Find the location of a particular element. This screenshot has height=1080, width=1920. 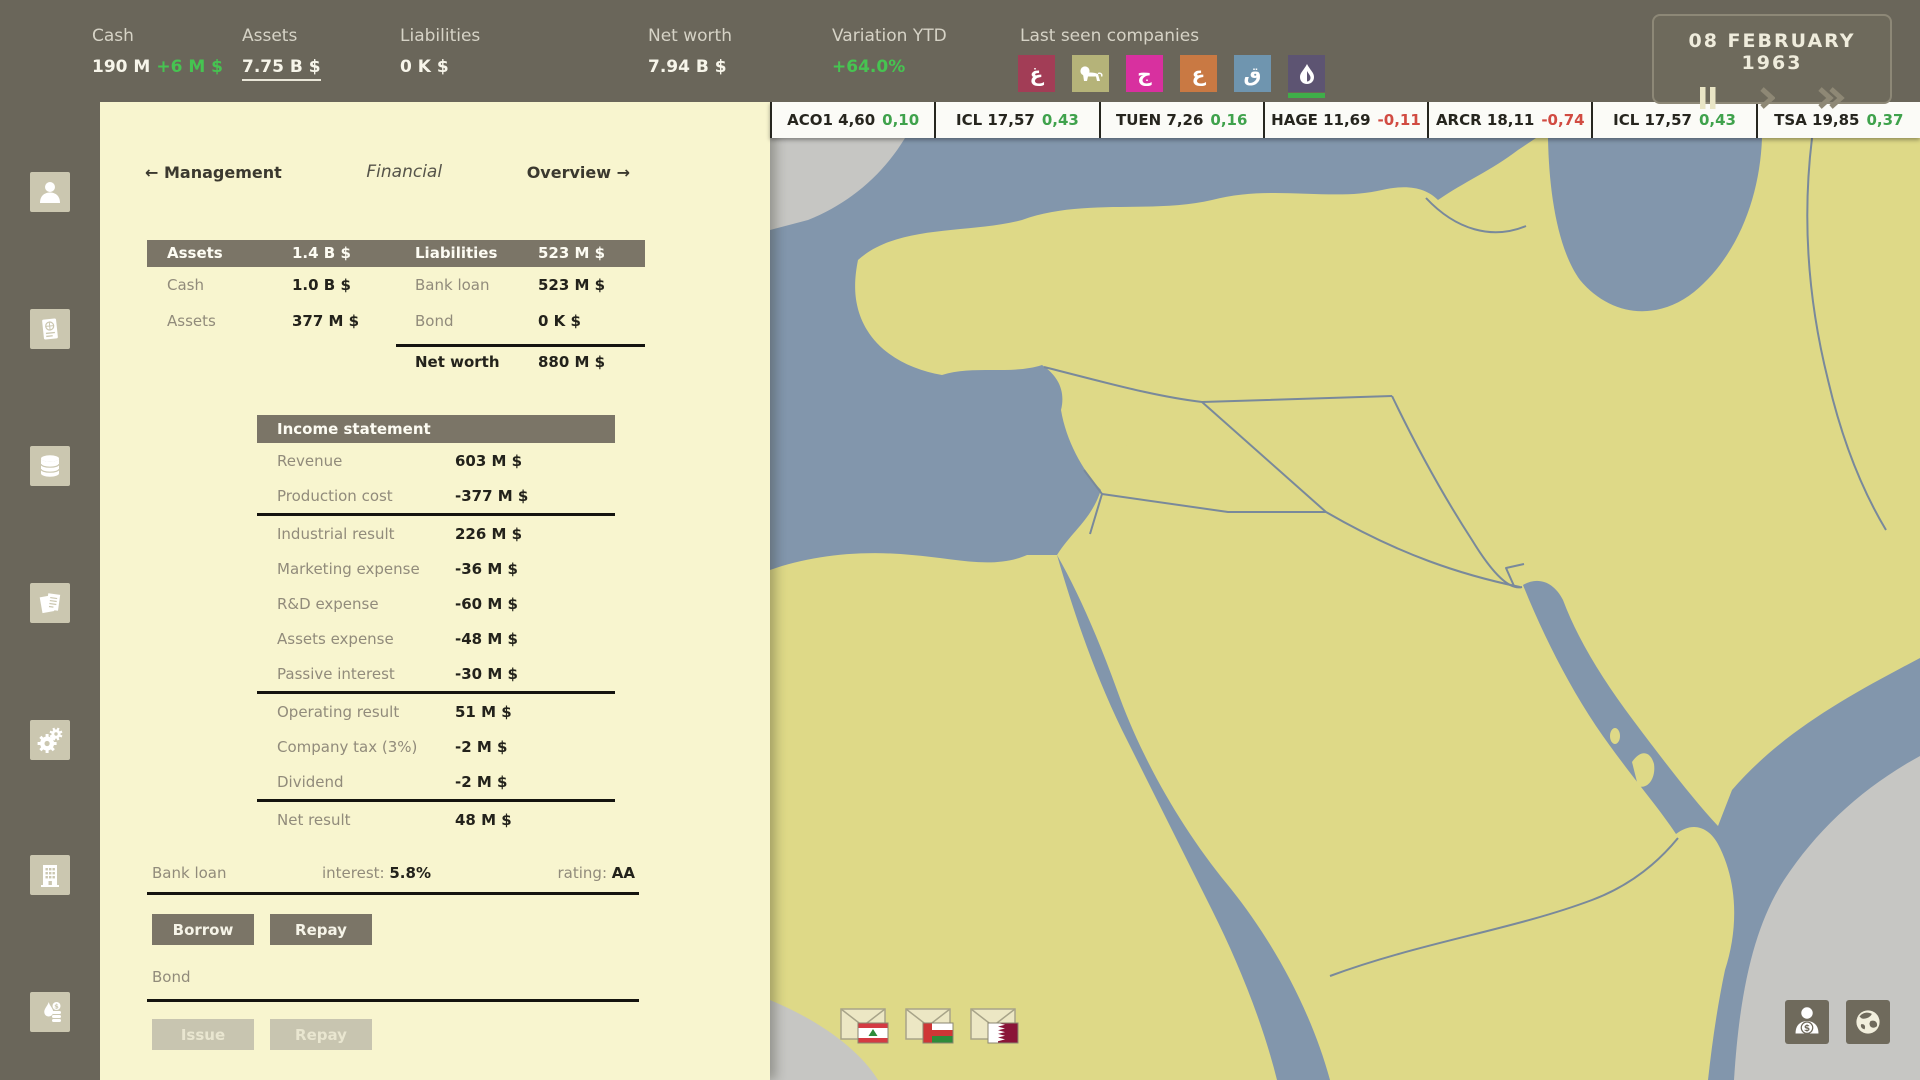

rating-value: AA is located at coordinates (623, 873).